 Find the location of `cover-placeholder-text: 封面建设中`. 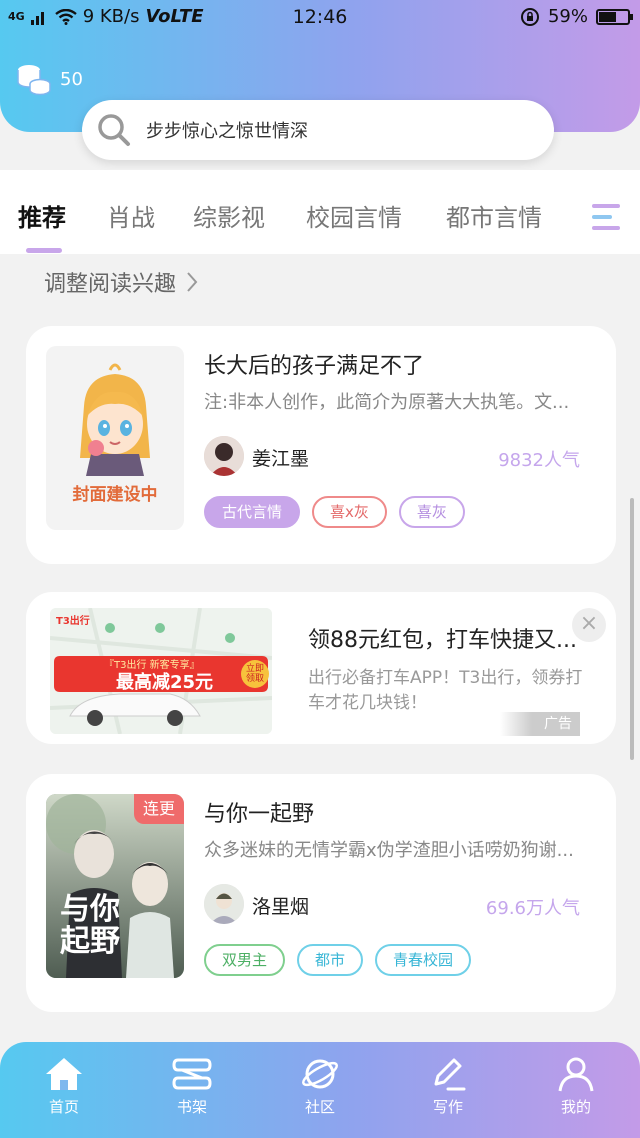

cover-placeholder-text: 封面建设中 is located at coordinates (115, 495).